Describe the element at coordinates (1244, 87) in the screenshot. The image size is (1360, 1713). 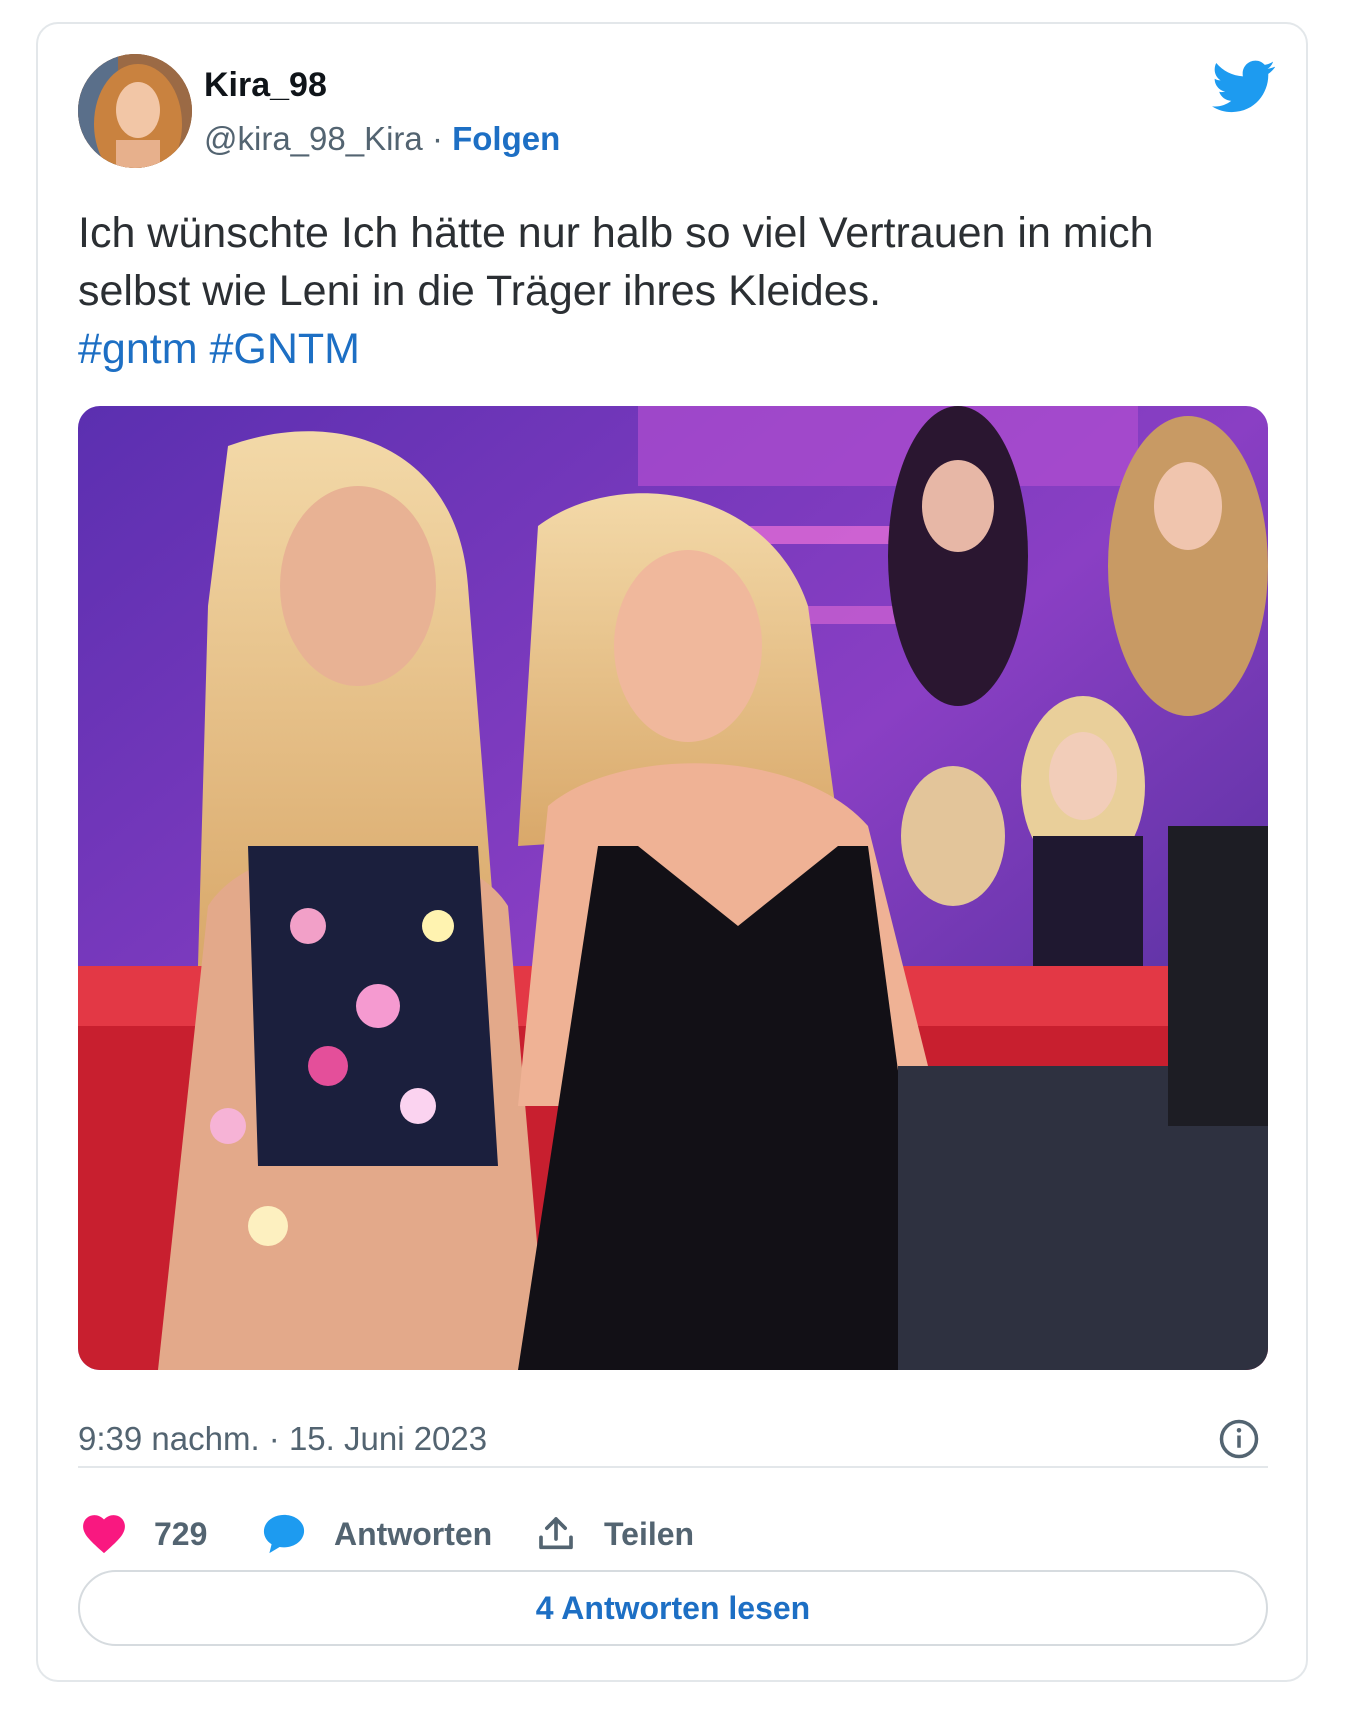
I see `twitter-bird-icon` at that location.